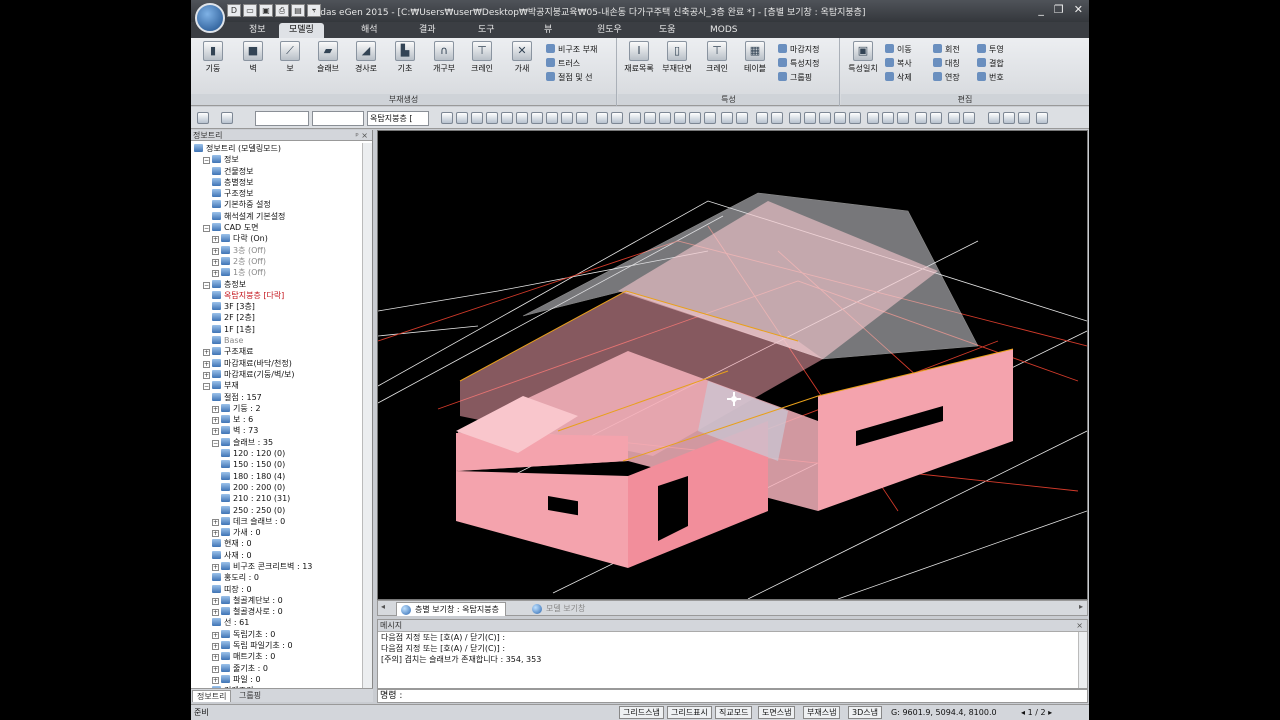 This screenshot has width=1280, height=720. Describe the element at coordinates (946, 63) in the screenshot. I see `mirror-button: 대칭` at that location.